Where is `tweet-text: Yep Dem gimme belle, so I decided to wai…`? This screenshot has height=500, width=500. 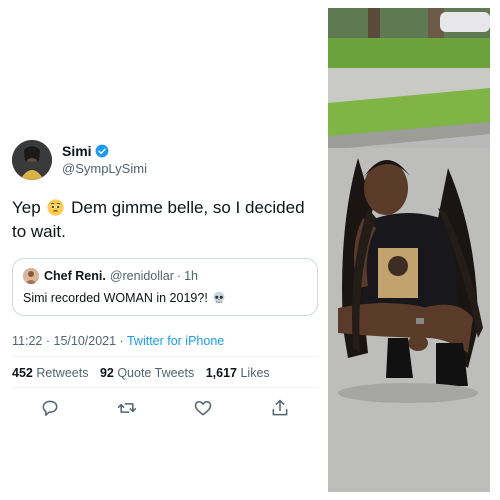 tweet-text: Yep Dem gimme belle, so I decided to wai… is located at coordinates (167, 220).